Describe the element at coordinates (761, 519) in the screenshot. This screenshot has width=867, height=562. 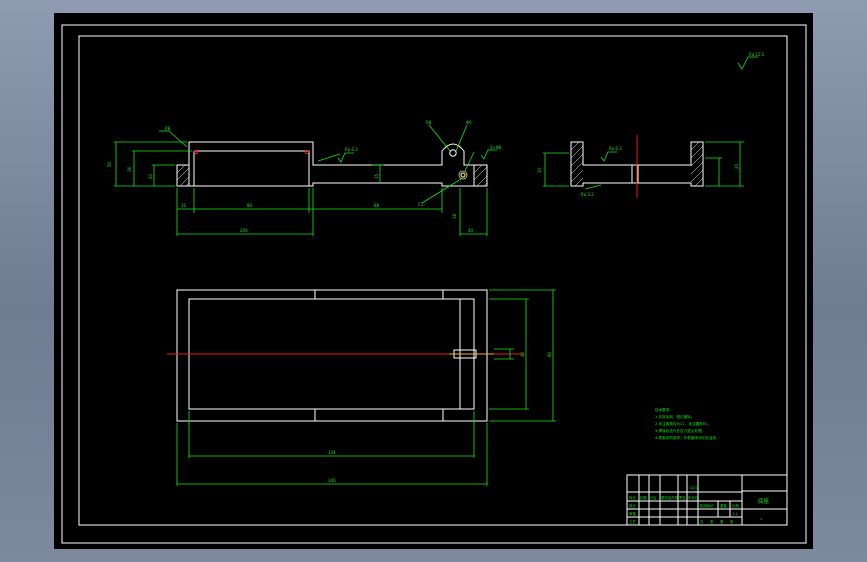
I see `tb-sheet: 1` at that location.